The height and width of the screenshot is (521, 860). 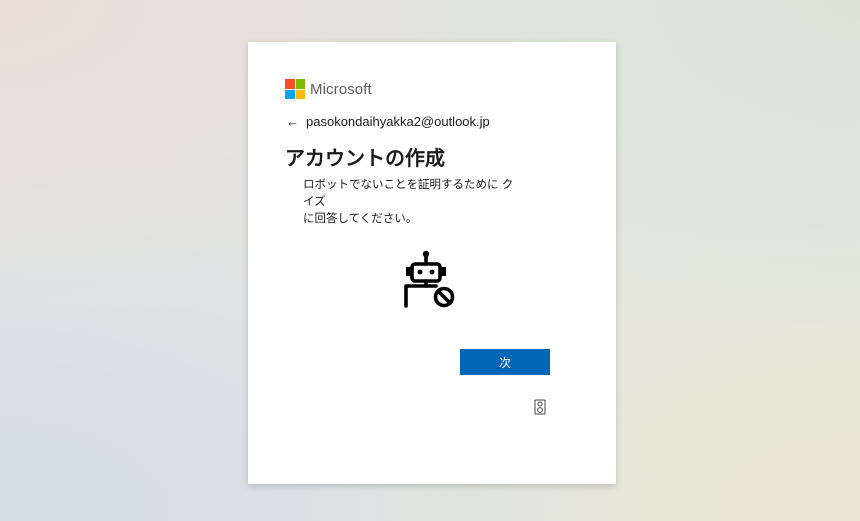 What do you see at coordinates (293, 121) in the screenshot?
I see `back-arrow-icon: ←` at bounding box center [293, 121].